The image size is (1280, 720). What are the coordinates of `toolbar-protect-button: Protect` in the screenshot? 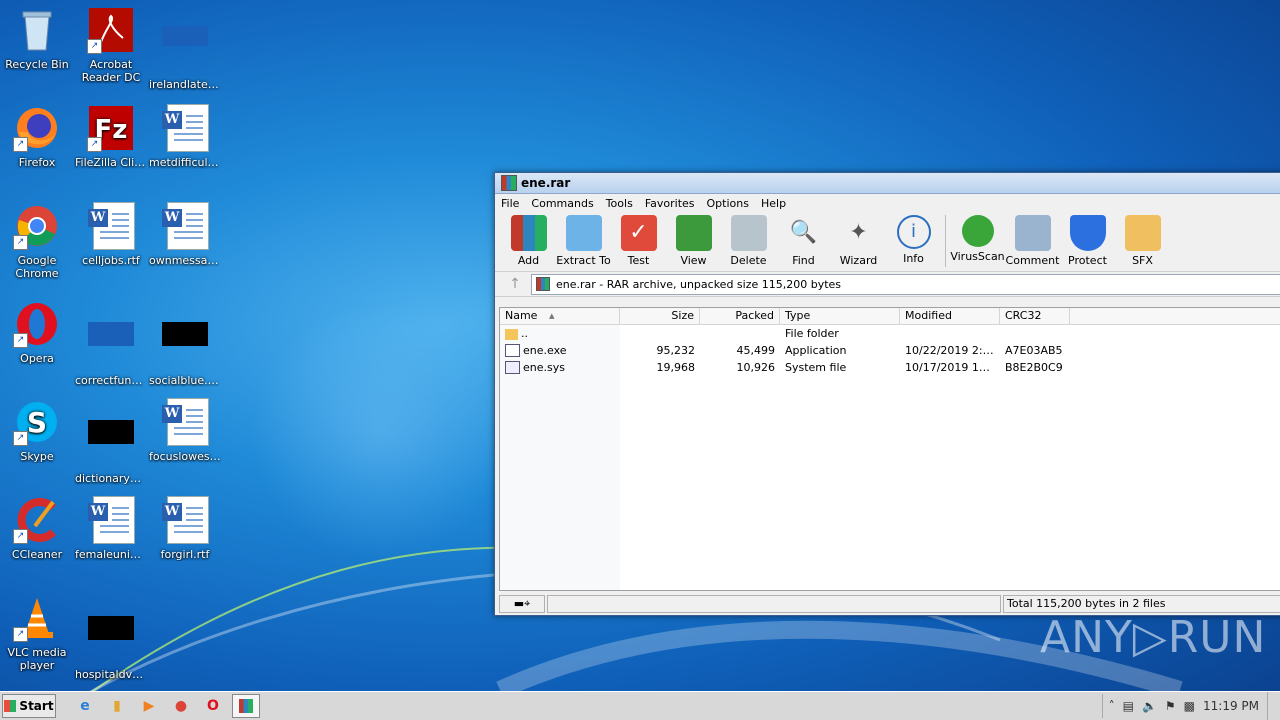 It's located at (1087, 240).